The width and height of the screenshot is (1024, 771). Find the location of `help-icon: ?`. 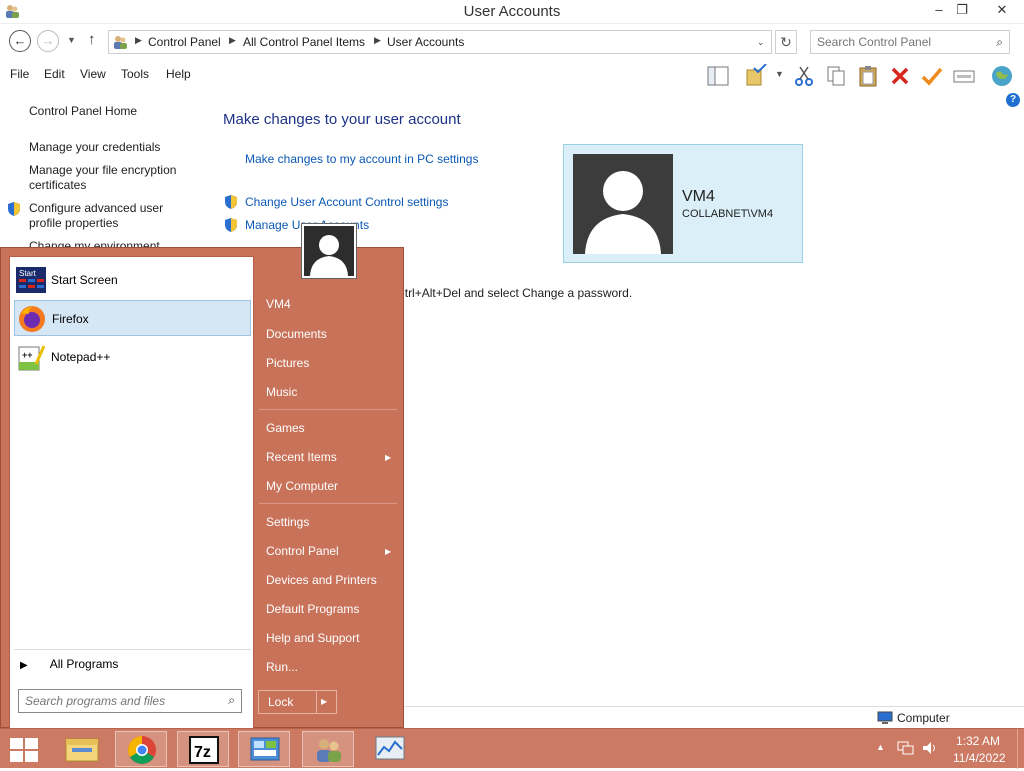

help-icon: ? is located at coordinates (1013, 100).